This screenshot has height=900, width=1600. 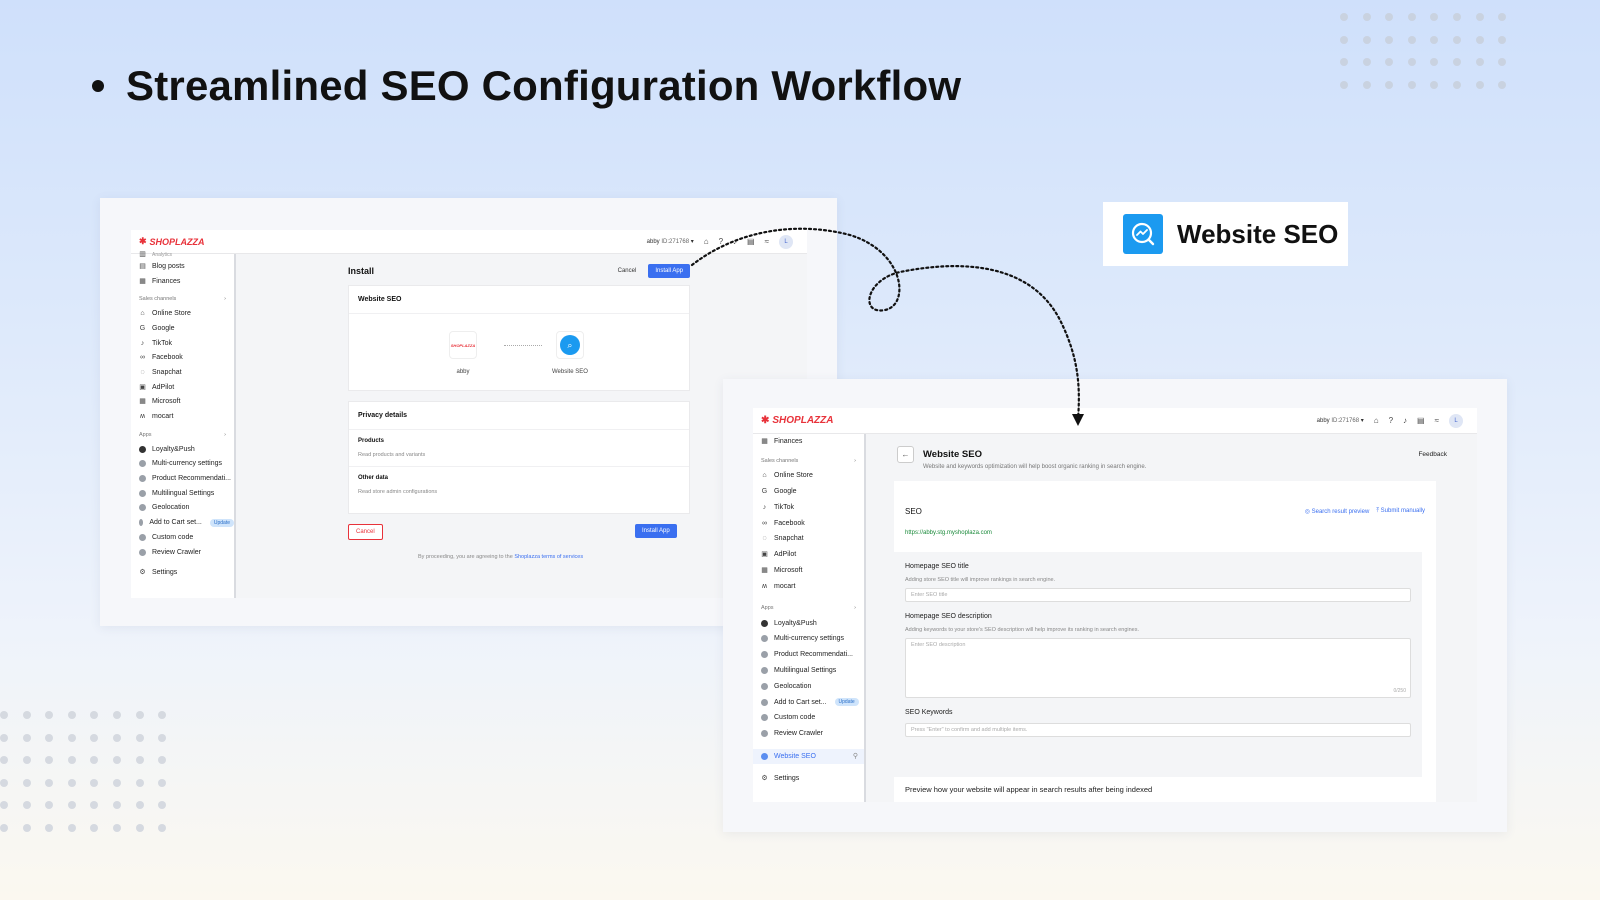 I want to click on install-app-footer-button: Install App, so click(x=656, y=531).